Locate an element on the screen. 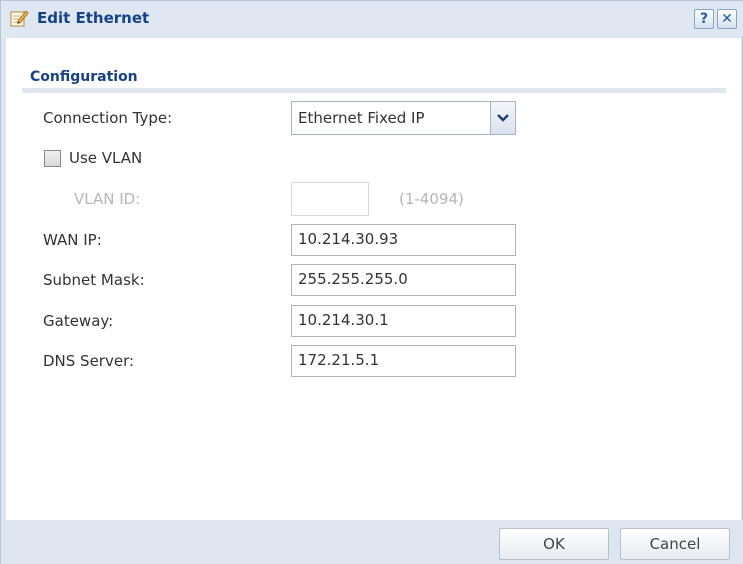 The width and height of the screenshot is (743, 564). section-title-configuration: Configuration is located at coordinates (84, 77).